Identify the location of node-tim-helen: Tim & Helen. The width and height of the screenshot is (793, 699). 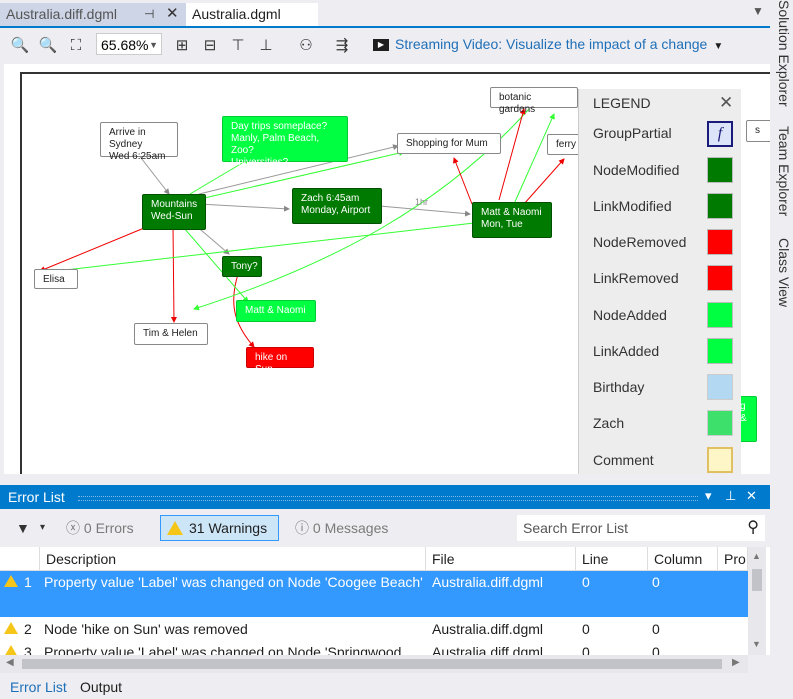
(171, 334).